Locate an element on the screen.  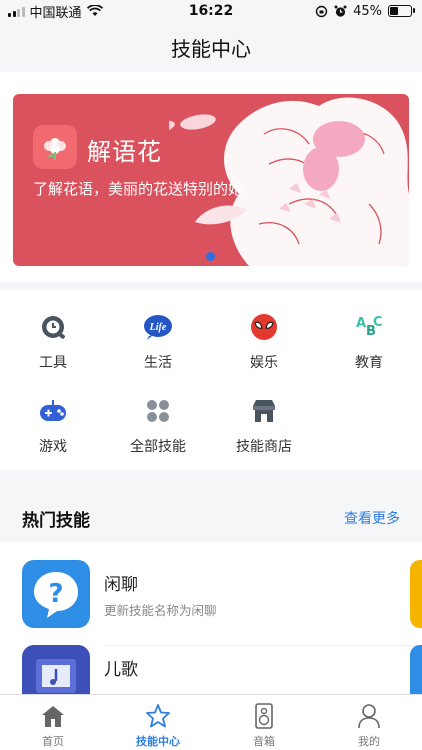
tab-skill-center: 技能中心 is located at coordinates (158, 726).